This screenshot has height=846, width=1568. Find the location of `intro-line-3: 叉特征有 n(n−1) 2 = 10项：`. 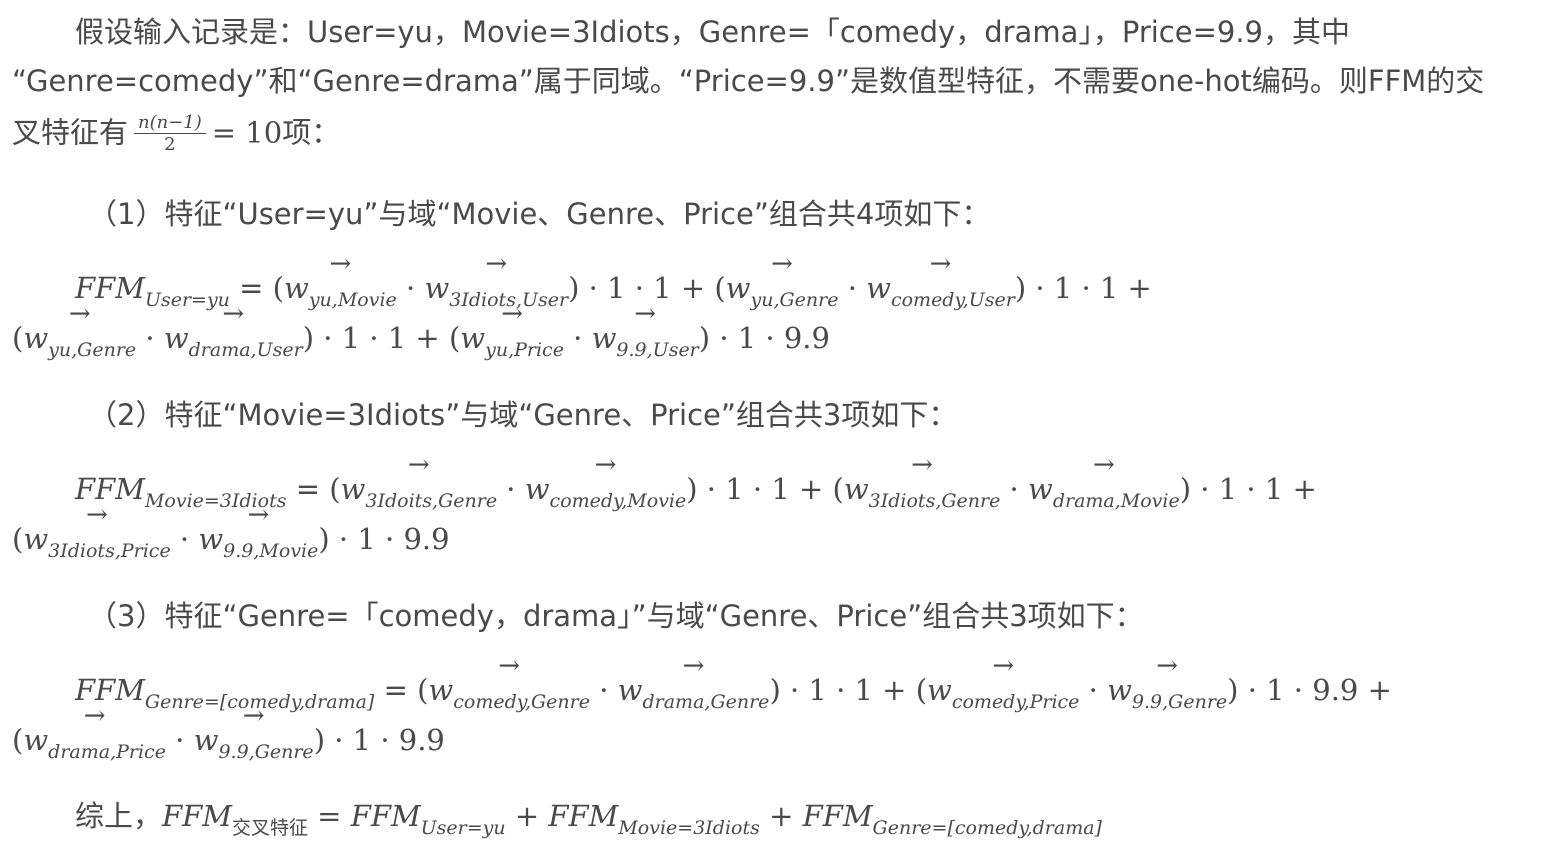

intro-line-3: 叉特征有 n(n−1) 2 = 10项： is located at coordinates (176, 134).